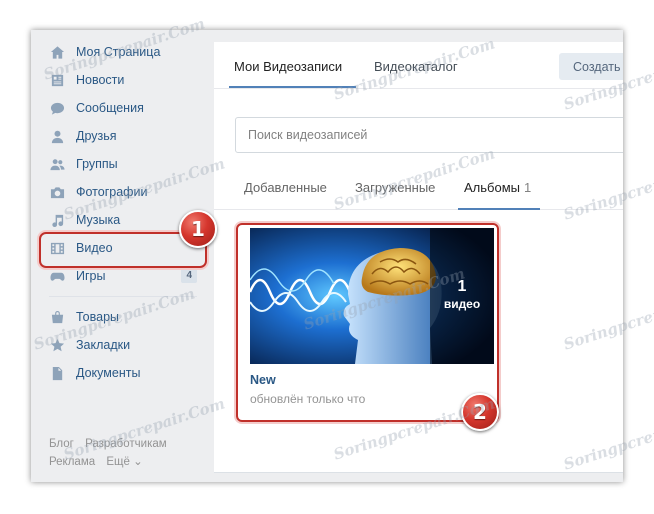 Image resolution: width=654 pixels, height=514 pixels. I want to click on footer-link-developers: Разработчикам, so click(126, 444).